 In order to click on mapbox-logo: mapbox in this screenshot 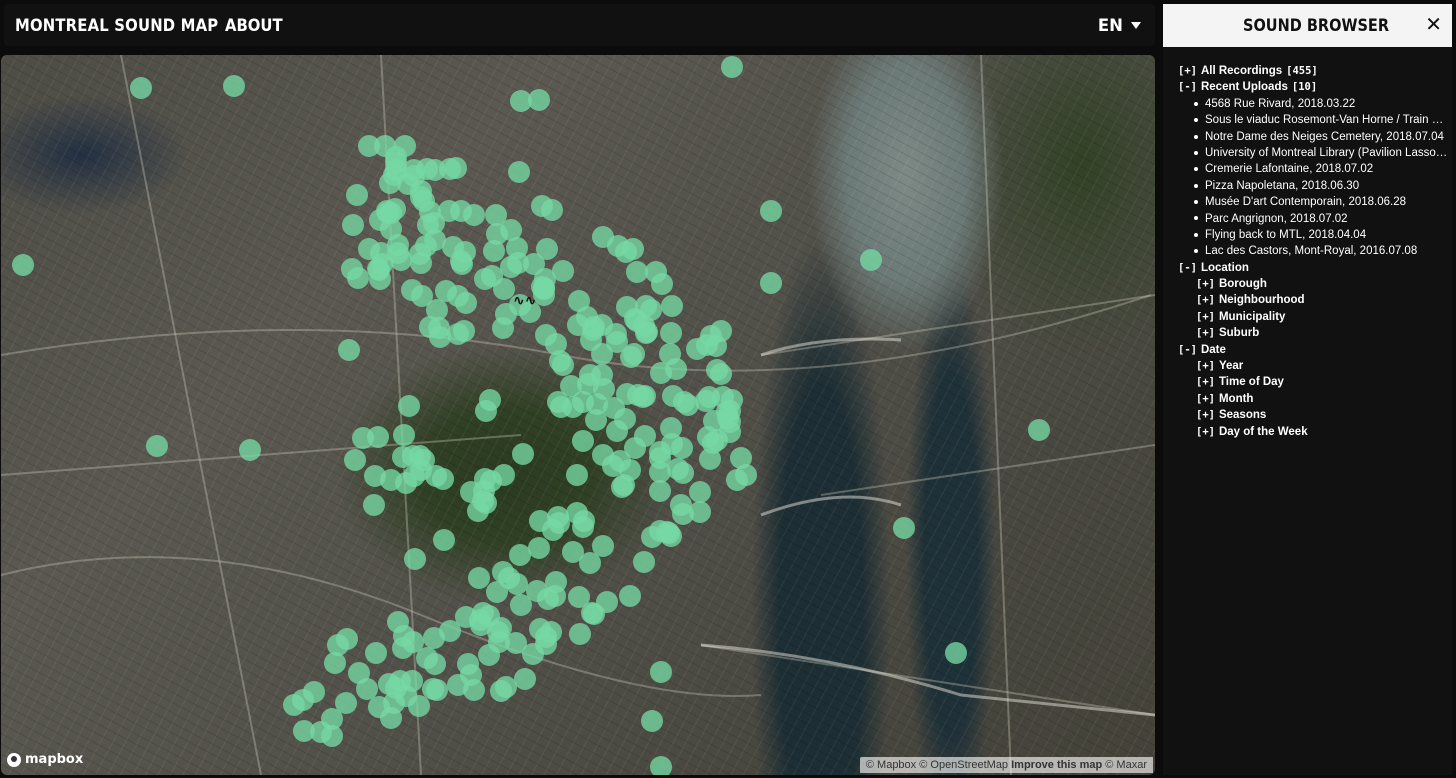, I will do `click(45, 759)`.